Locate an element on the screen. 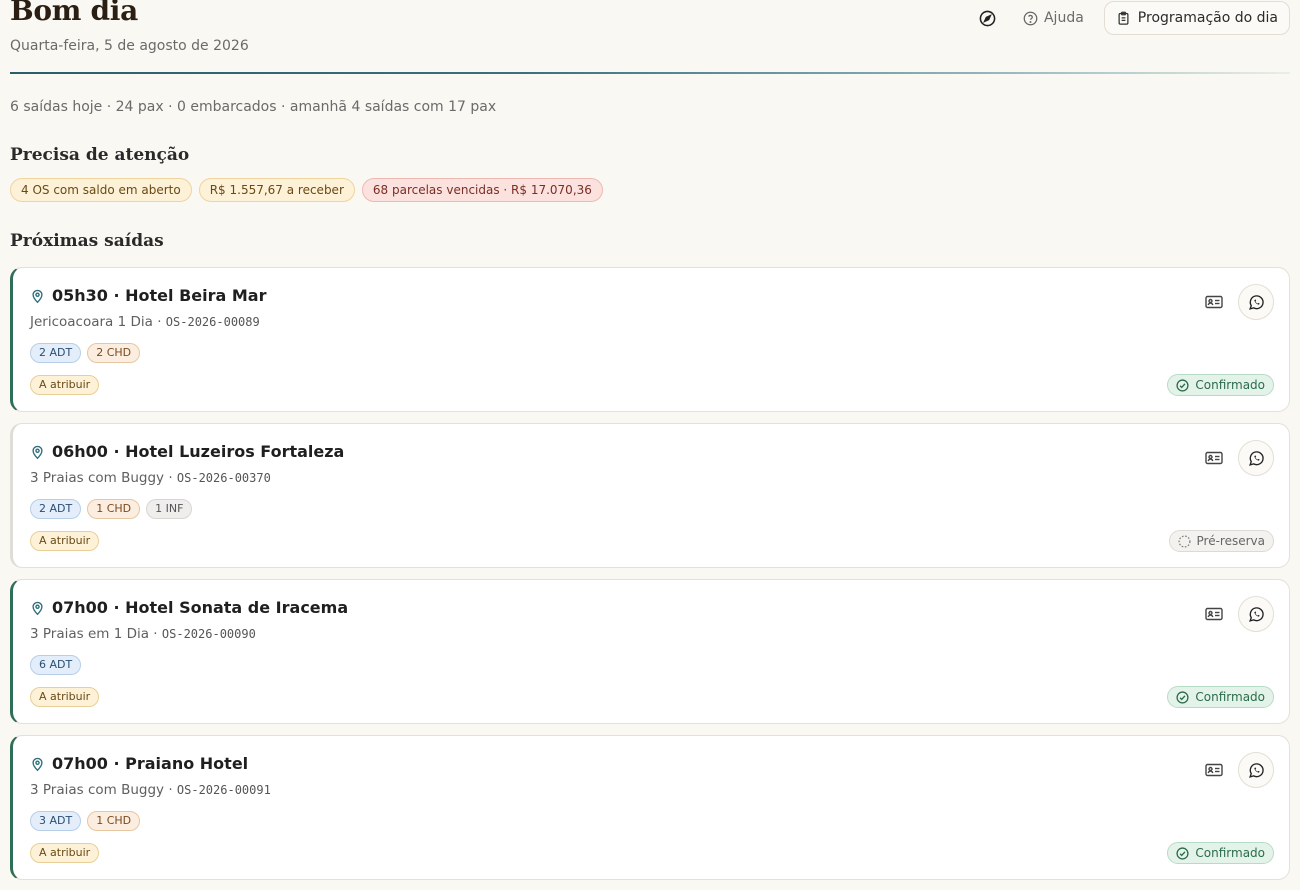 Image resolution: width=1300 pixels, height=890 pixels. departure-title: 06h00 · Hotel Luzeiros Fortaleza is located at coordinates (198, 451).